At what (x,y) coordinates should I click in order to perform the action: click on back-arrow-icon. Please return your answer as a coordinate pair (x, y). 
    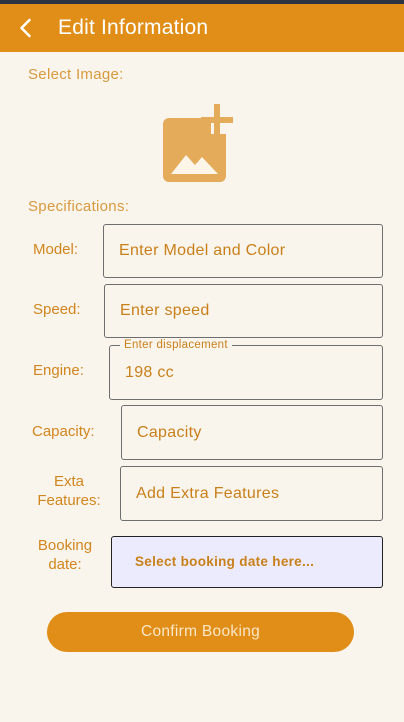
    Looking at the image, I should click on (26, 28).